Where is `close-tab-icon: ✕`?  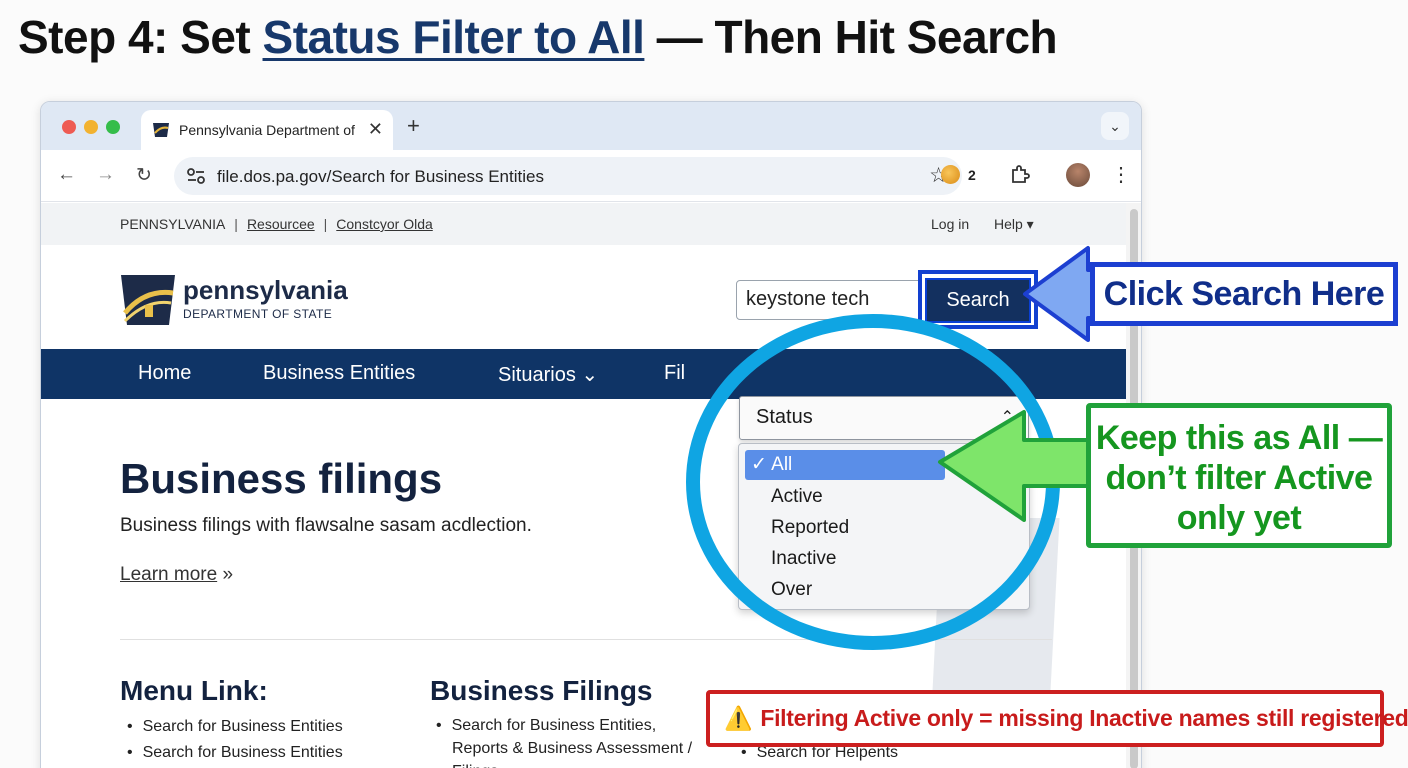
close-tab-icon: ✕ is located at coordinates (375, 129).